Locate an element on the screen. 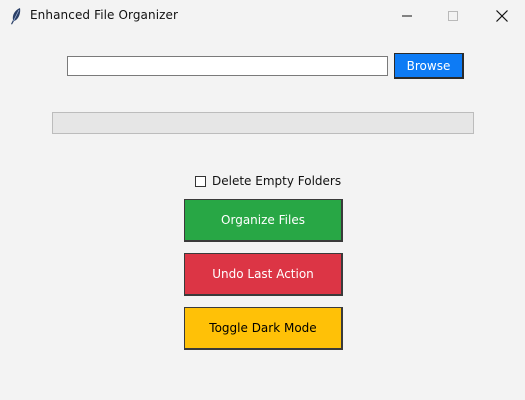 This screenshot has width=525, height=400. delete-empty-folders-checkbox is located at coordinates (200, 181).